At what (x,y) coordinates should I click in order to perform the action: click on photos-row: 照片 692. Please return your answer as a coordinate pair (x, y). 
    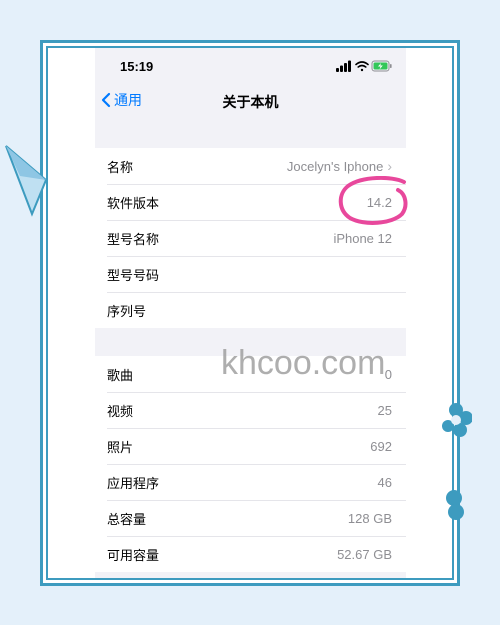
    Looking at the image, I should click on (250, 446).